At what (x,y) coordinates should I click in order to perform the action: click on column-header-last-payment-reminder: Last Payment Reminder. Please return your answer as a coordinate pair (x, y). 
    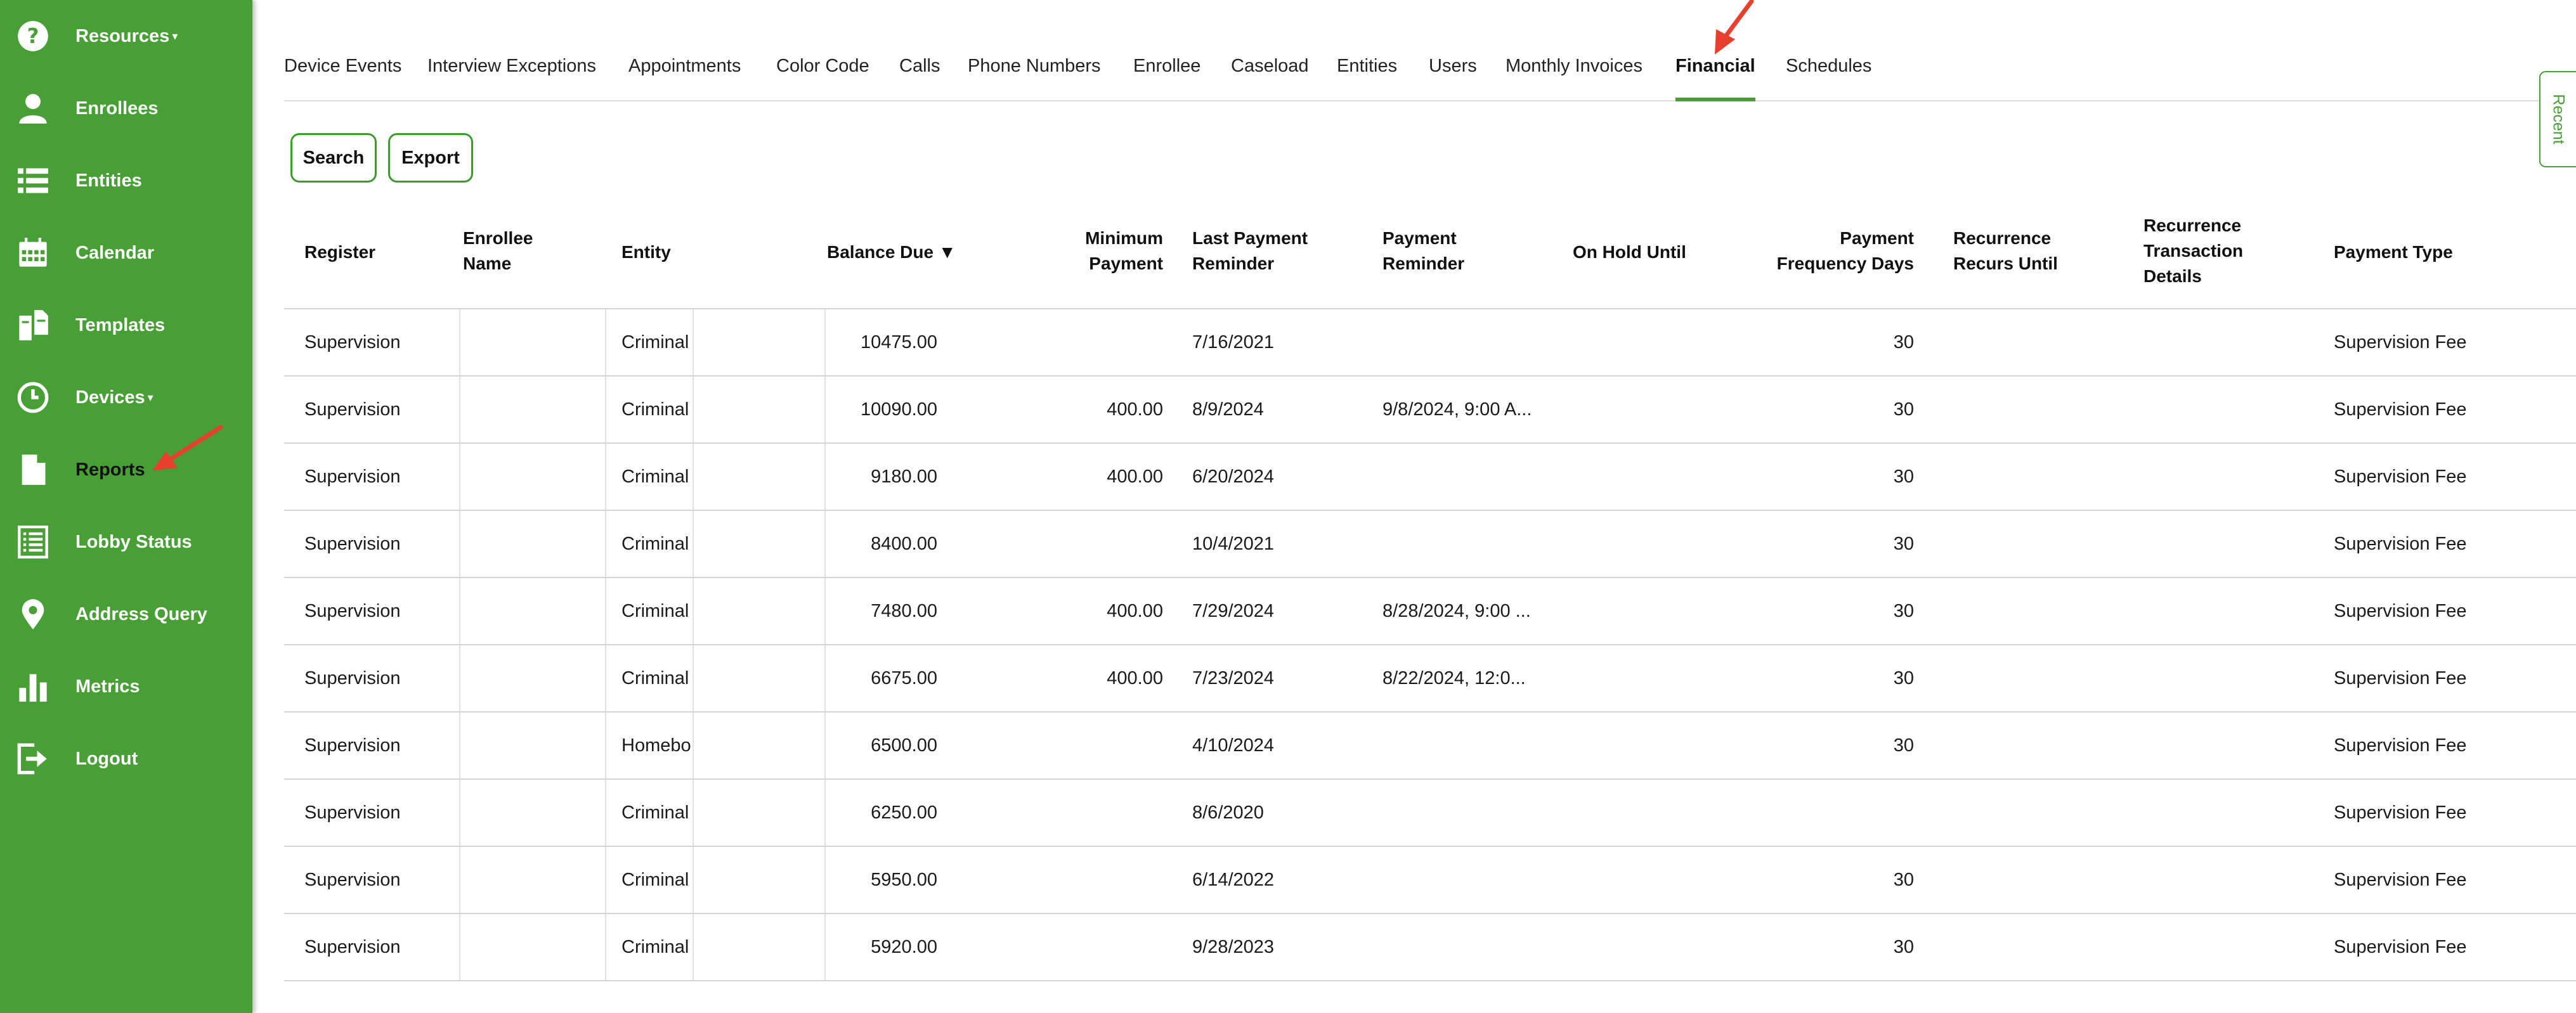
    Looking at the image, I should click on (1262, 251).